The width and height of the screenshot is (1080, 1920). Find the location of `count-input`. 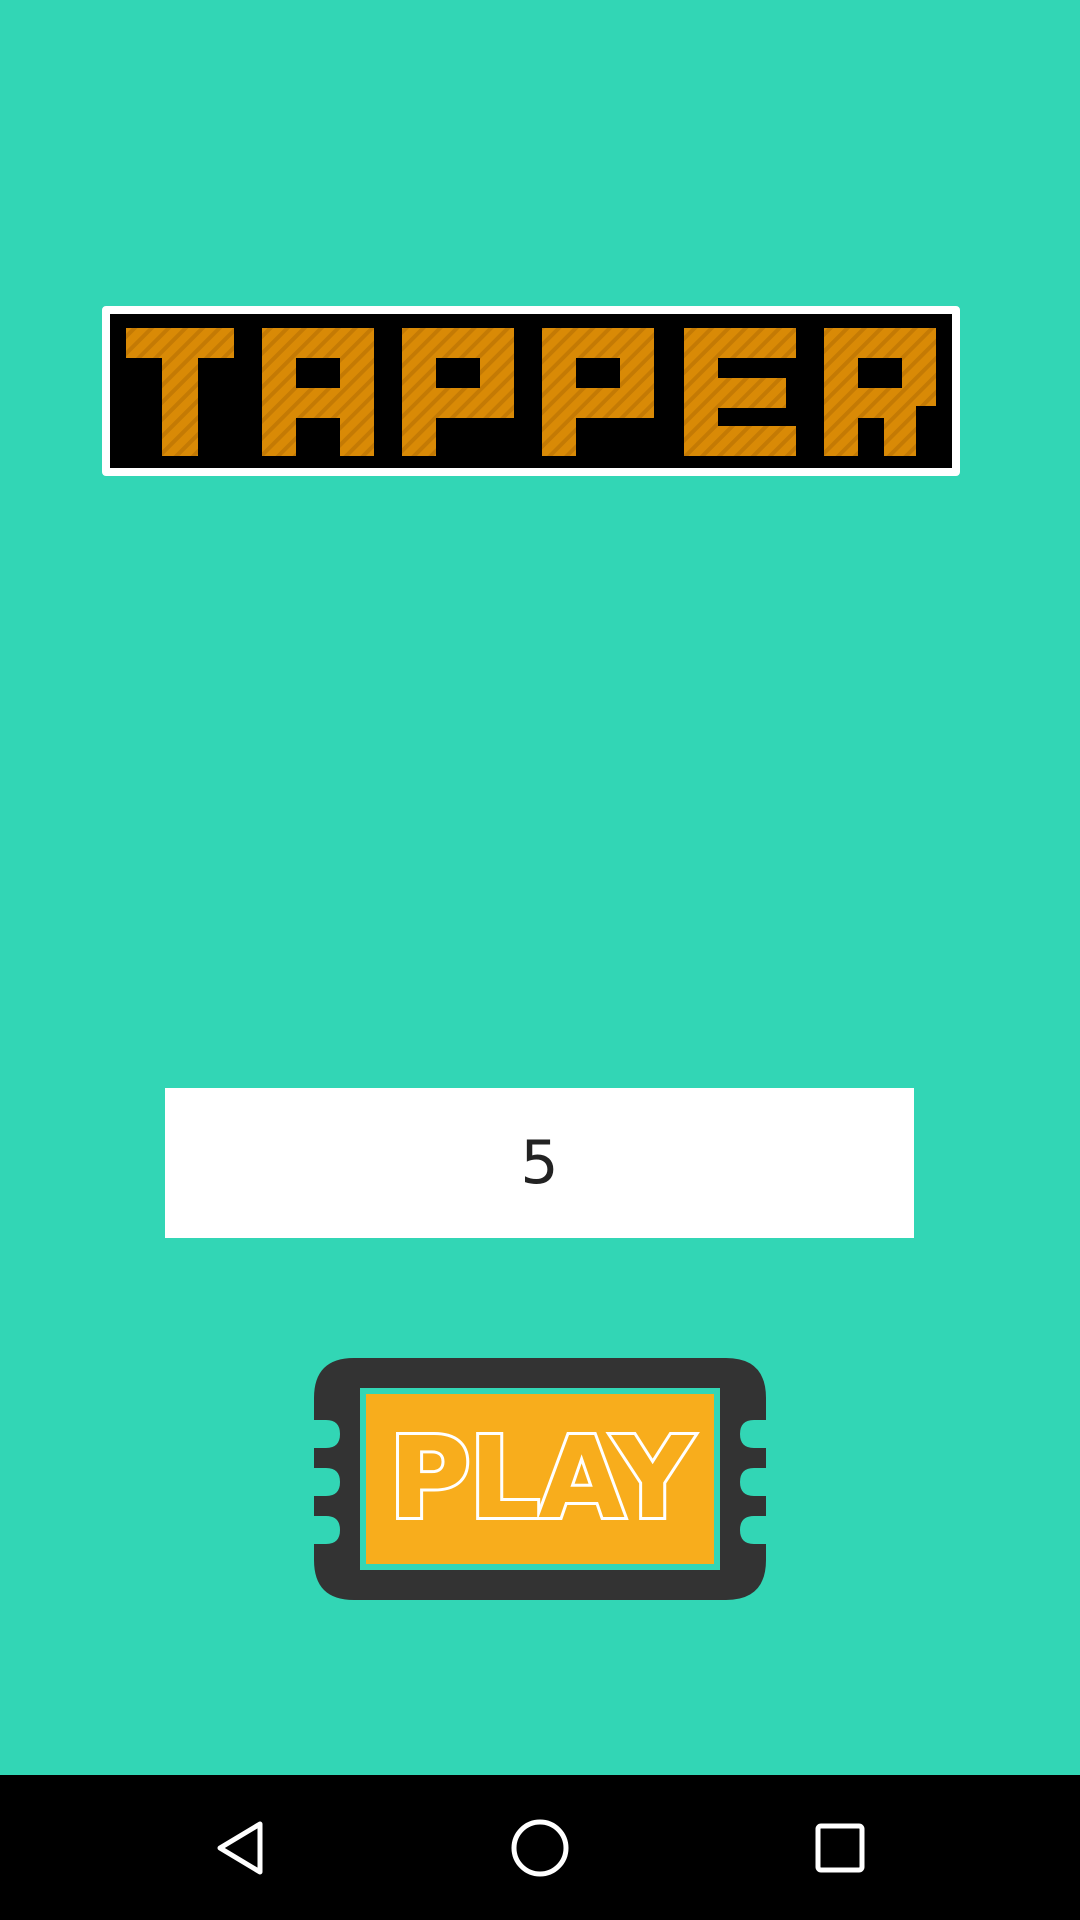

count-input is located at coordinates (539, 1163).